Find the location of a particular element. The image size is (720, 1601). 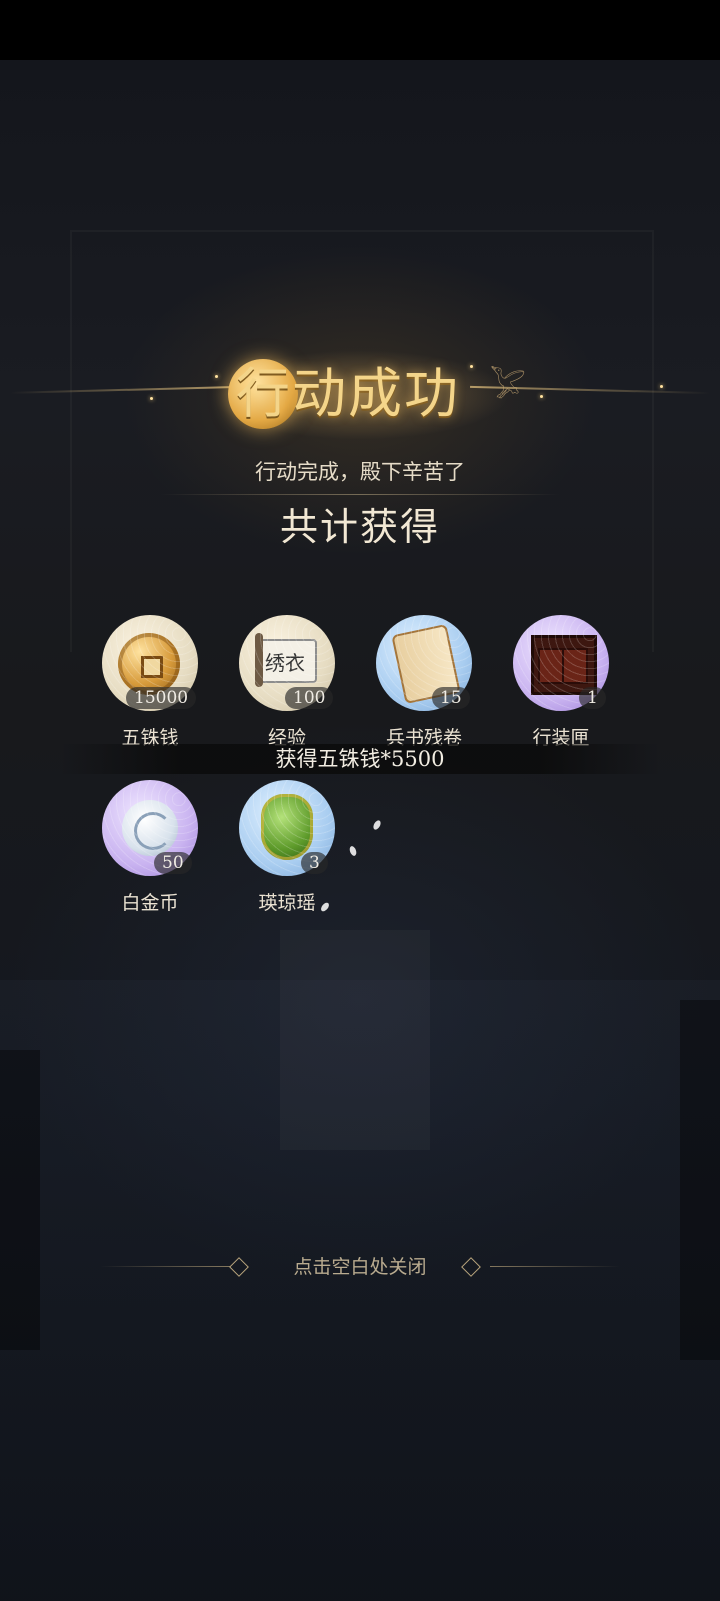

reward-item-platinum-coin: 50 白金币 is located at coordinates (147, 850).